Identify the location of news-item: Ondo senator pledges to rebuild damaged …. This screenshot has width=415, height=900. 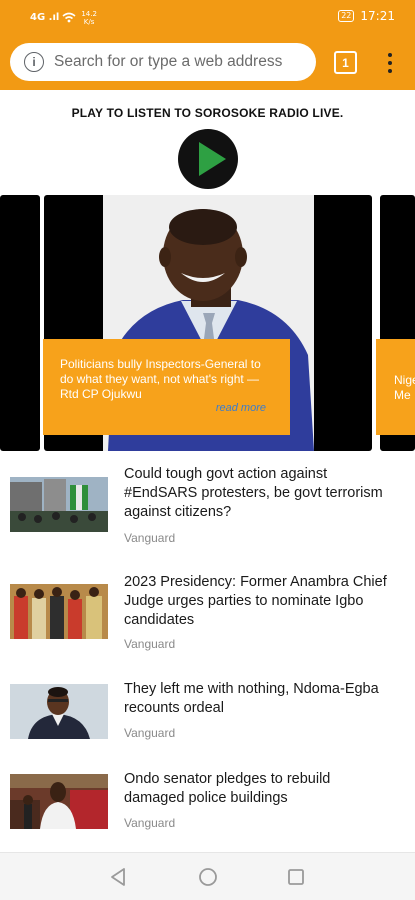
(207, 810).